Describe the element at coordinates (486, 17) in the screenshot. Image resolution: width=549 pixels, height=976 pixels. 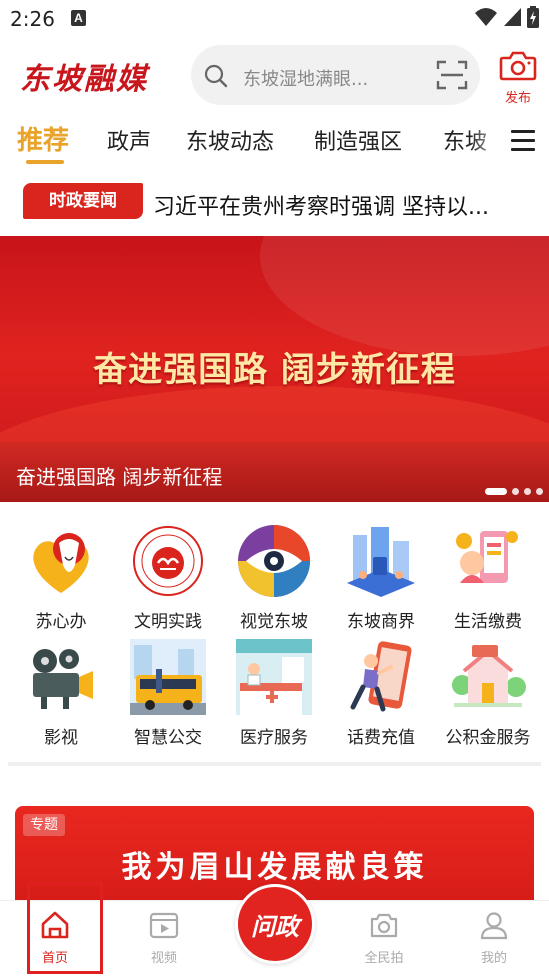
I see `wifi-icon` at that location.